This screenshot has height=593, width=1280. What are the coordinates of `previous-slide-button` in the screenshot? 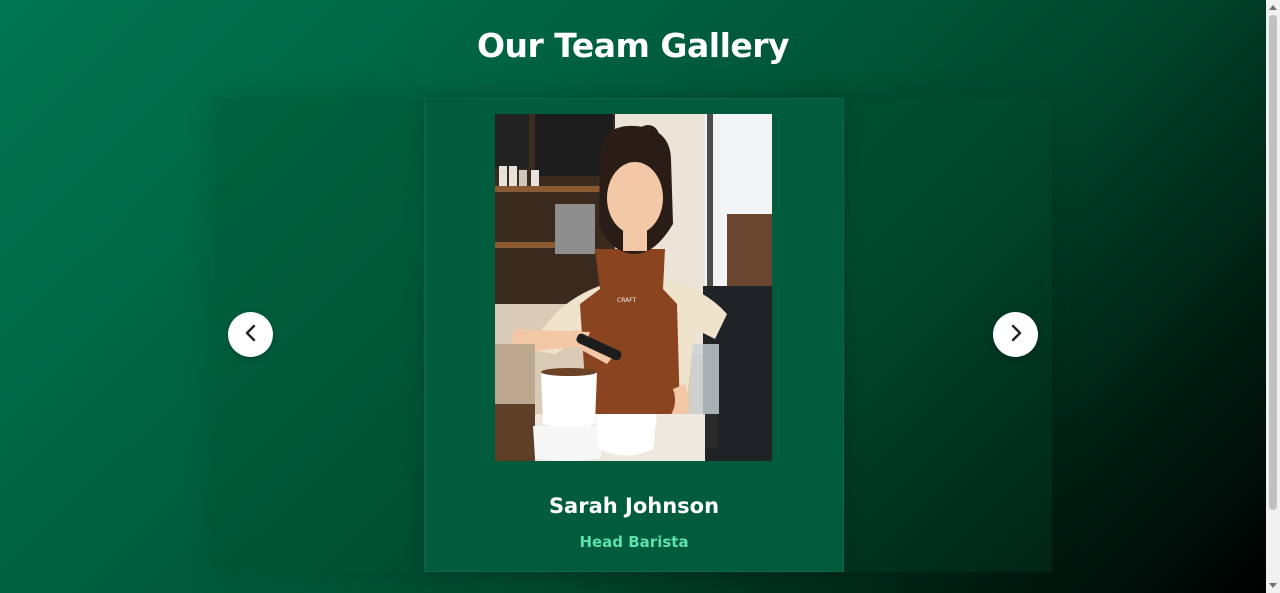 It's located at (250, 334).